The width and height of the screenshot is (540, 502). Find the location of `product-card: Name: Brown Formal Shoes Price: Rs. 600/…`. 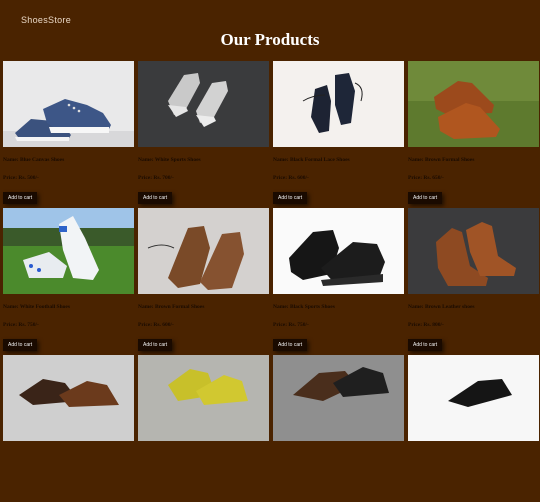

product-card: Name: Brown Formal Shoes Price: Rs. 600/… is located at coordinates (203, 281).